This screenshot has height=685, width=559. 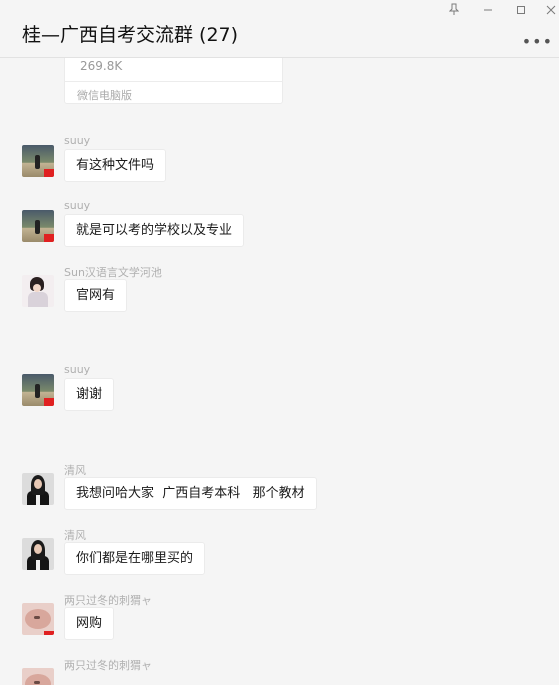 What do you see at coordinates (115, 165) in the screenshot?
I see `message-bubble: 有这种文件吗` at bounding box center [115, 165].